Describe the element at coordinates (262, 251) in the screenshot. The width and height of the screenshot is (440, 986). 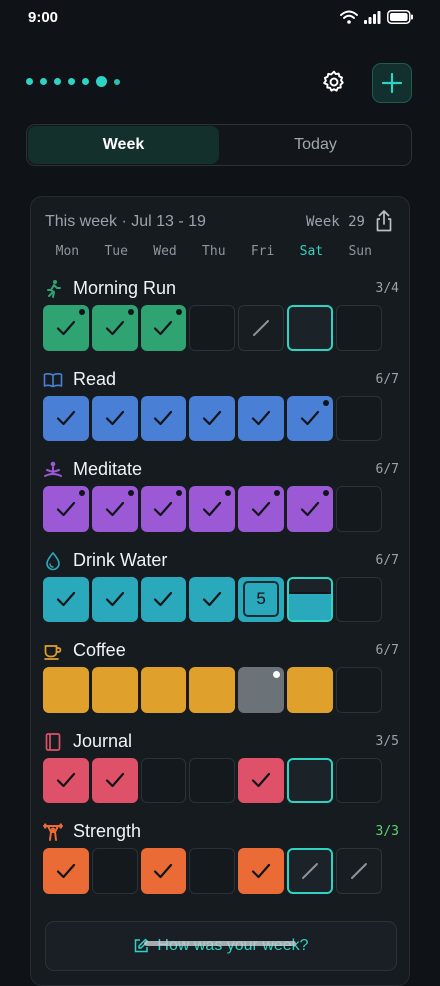
I see `day-label-fri: Fri` at that location.